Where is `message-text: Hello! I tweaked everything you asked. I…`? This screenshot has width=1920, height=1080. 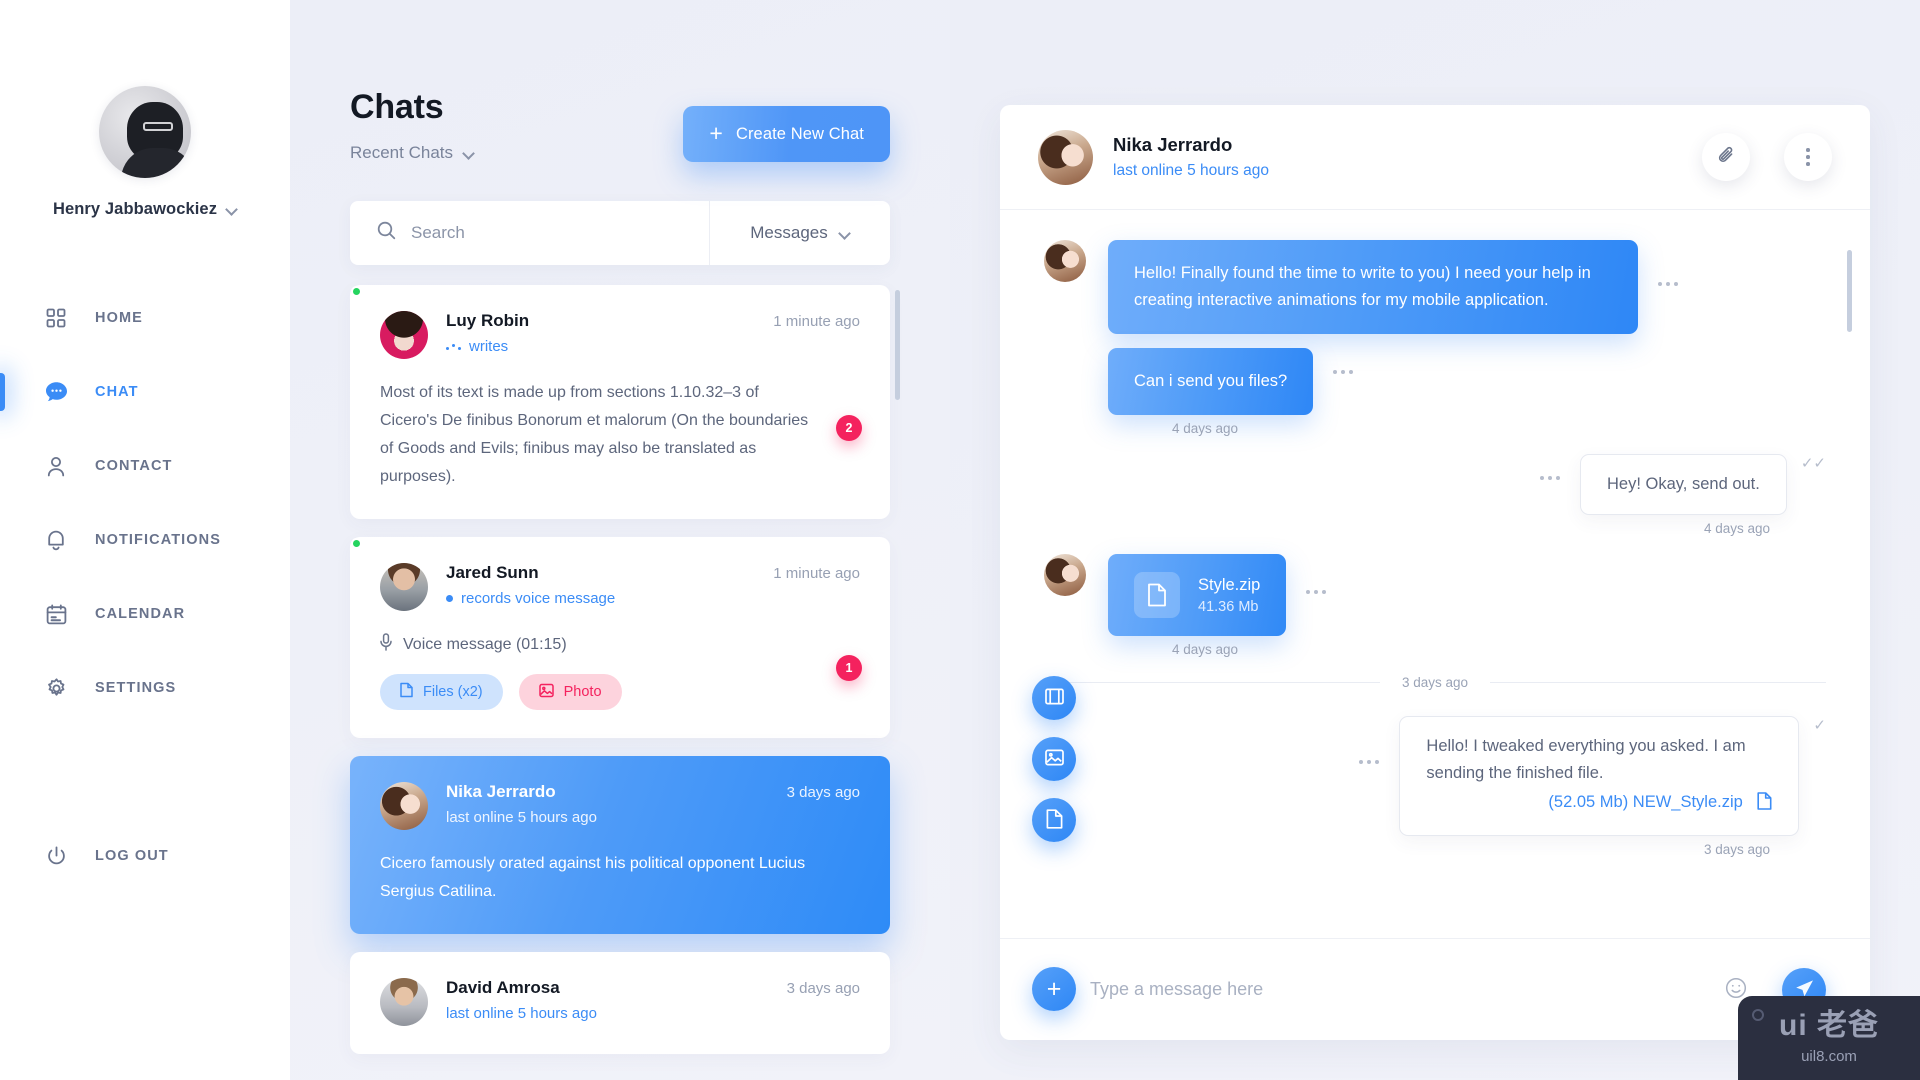 message-text: Hello! I tweaked everything you asked. I… is located at coordinates (1586, 759).